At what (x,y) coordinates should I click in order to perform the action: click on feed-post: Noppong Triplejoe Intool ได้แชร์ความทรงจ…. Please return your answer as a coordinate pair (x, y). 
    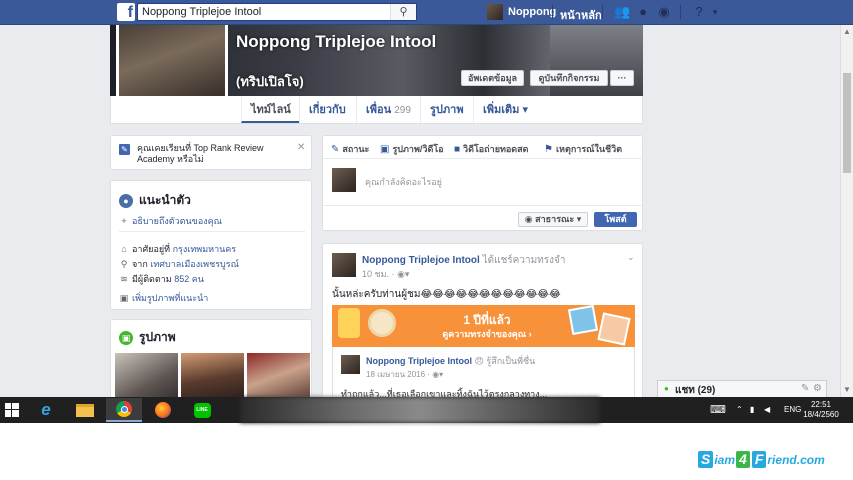
    Looking at the image, I should click on (482, 320).